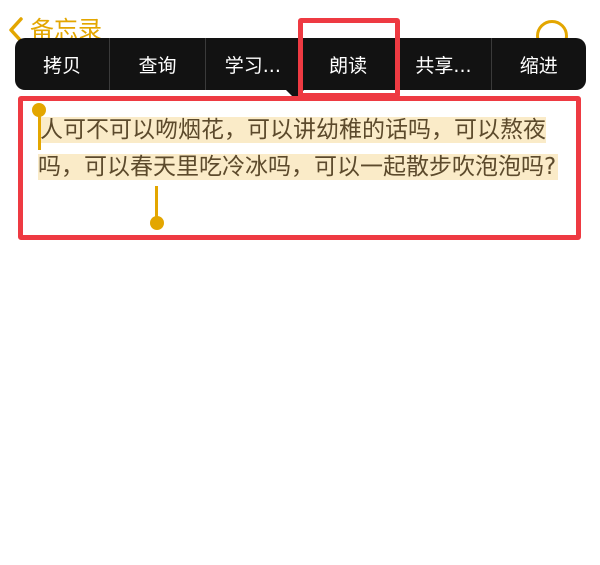 Image resolution: width=600 pixels, height=565 pixels. What do you see at coordinates (158, 64) in the screenshot?
I see `menu-item-lookup: 查询` at bounding box center [158, 64].